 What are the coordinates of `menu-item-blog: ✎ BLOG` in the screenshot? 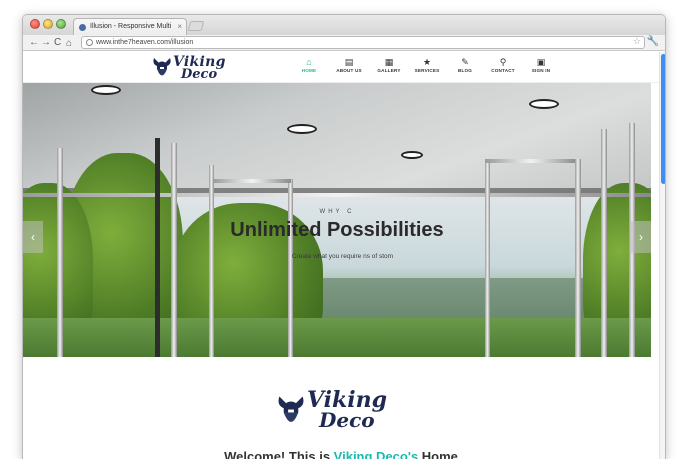 It's located at (465, 68).